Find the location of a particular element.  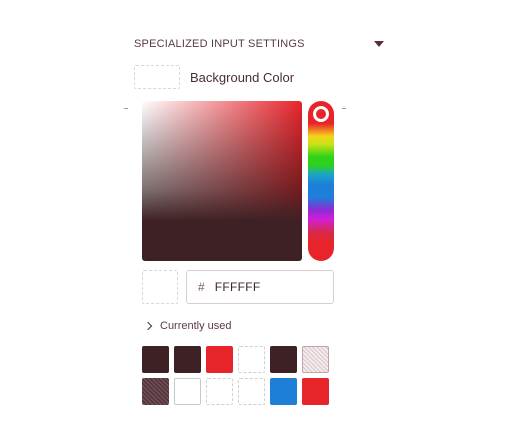

saturation-value-area is located at coordinates (222, 181).